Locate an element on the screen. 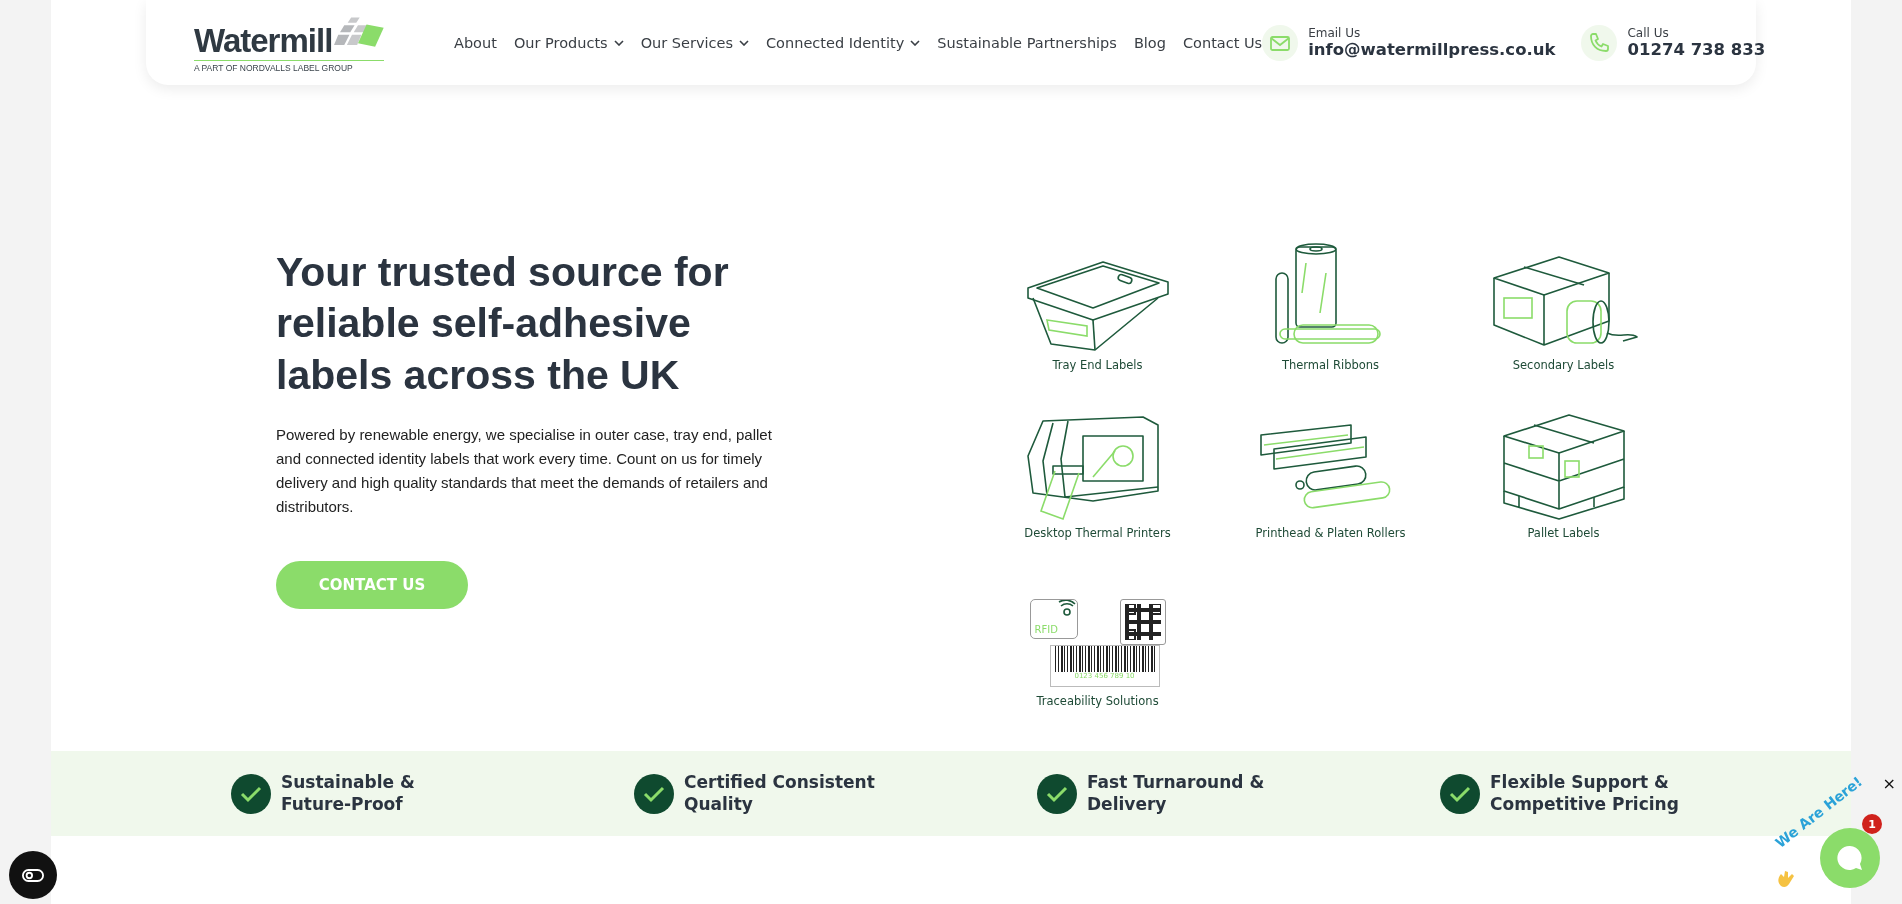  product-link: Thermal Ribbons is located at coordinates (1330, 365).